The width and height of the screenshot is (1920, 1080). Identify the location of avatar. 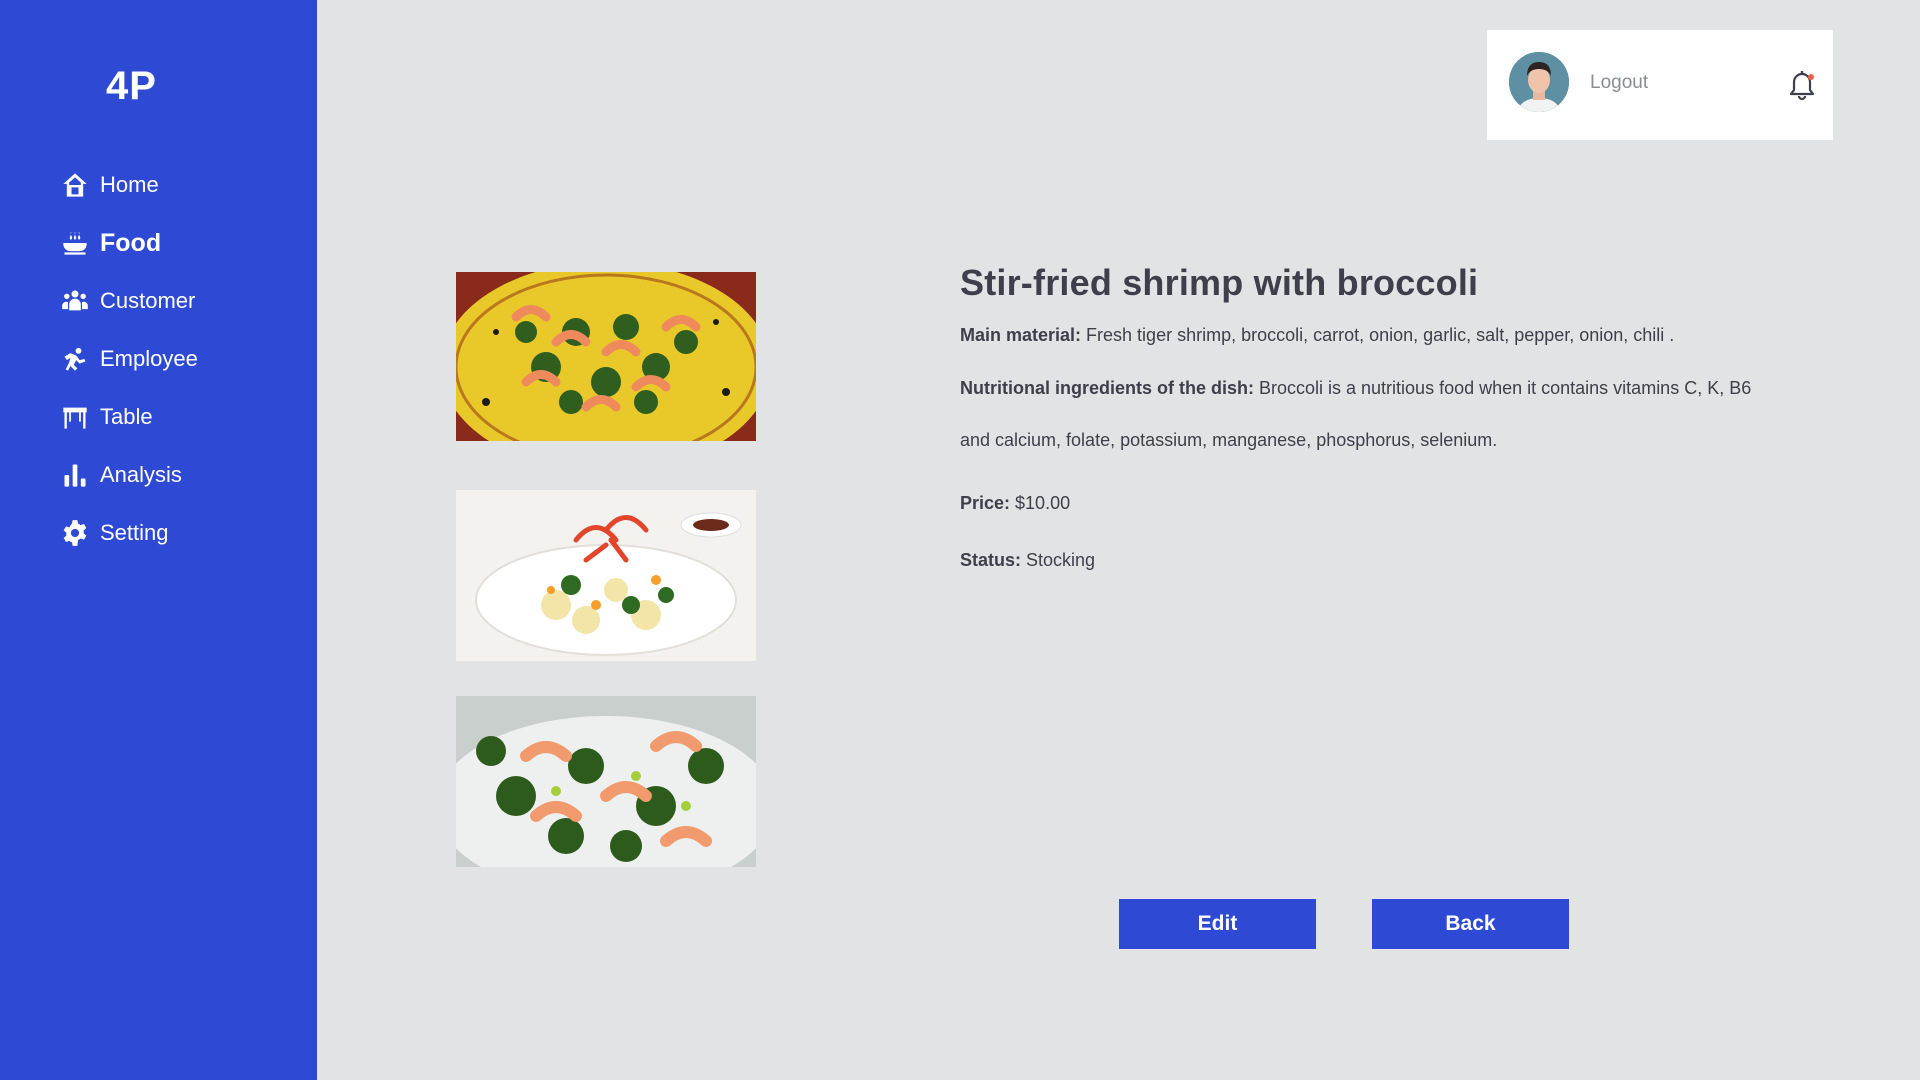
(1539, 82).